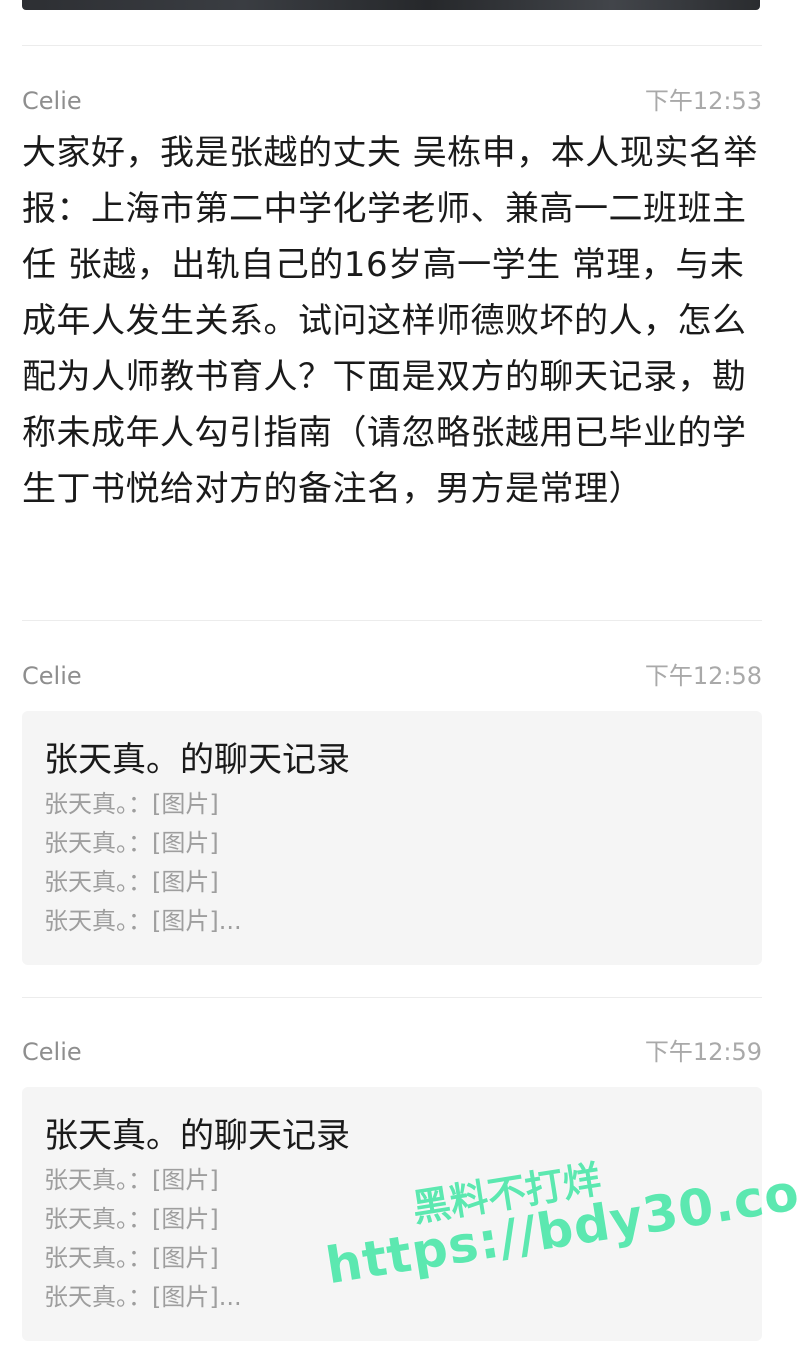 This screenshot has height=1368, width=800. What do you see at coordinates (392, 101) in the screenshot?
I see `message-header: Celie 下午12:53` at bounding box center [392, 101].